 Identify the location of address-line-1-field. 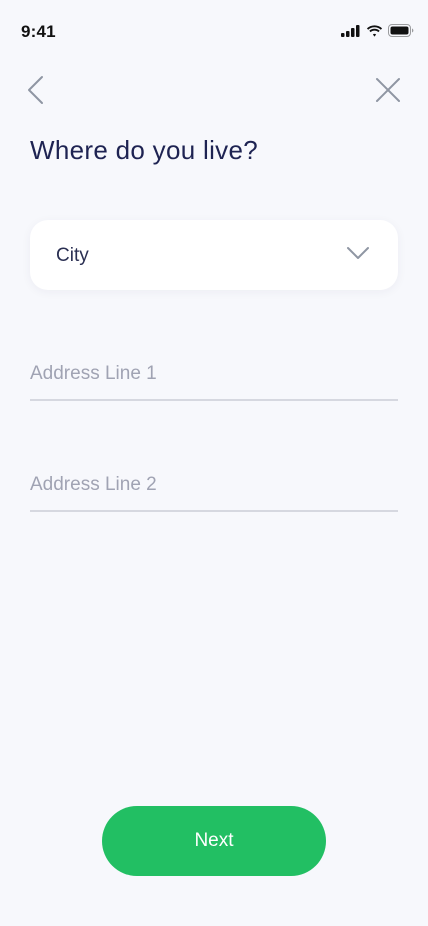
(214, 375).